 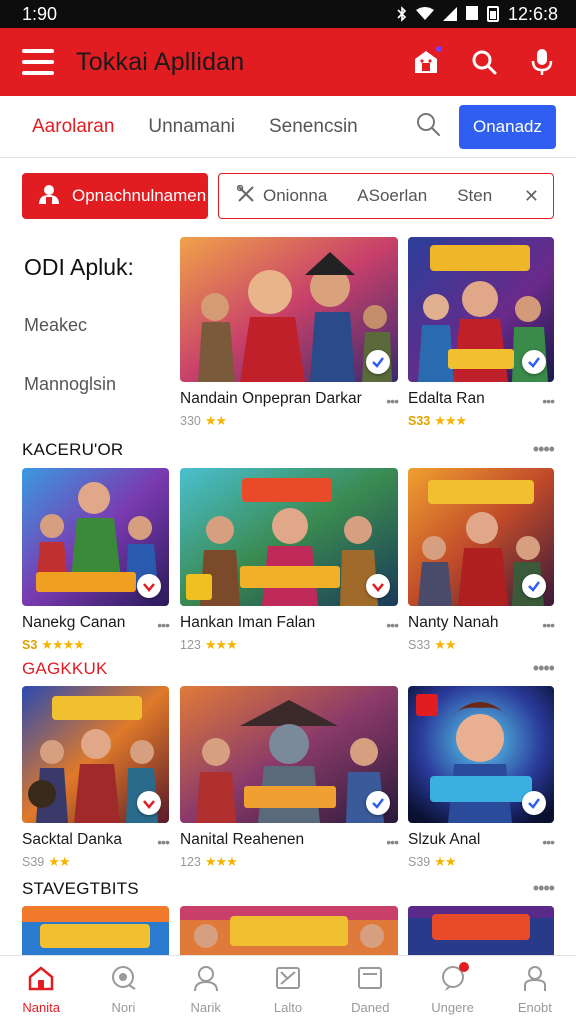 I want to click on document-icon, so click(x=370, y=979).